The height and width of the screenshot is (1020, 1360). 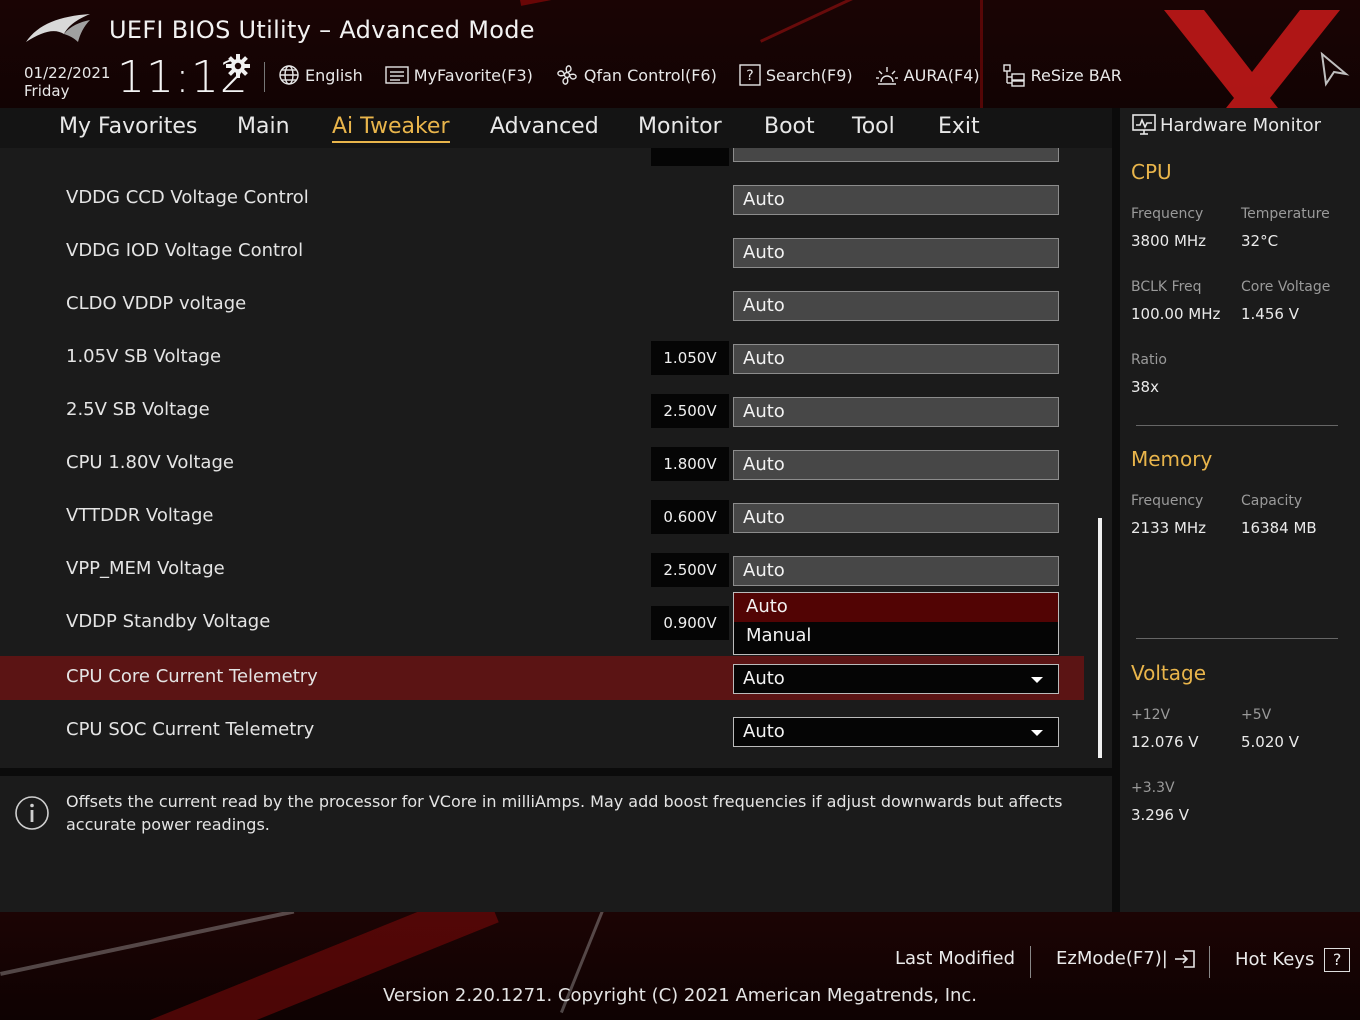 What do you see at coordinates (873, 126) in the screenshot?
I see `tab-tool: Tool` at bounding box center [873, 126].